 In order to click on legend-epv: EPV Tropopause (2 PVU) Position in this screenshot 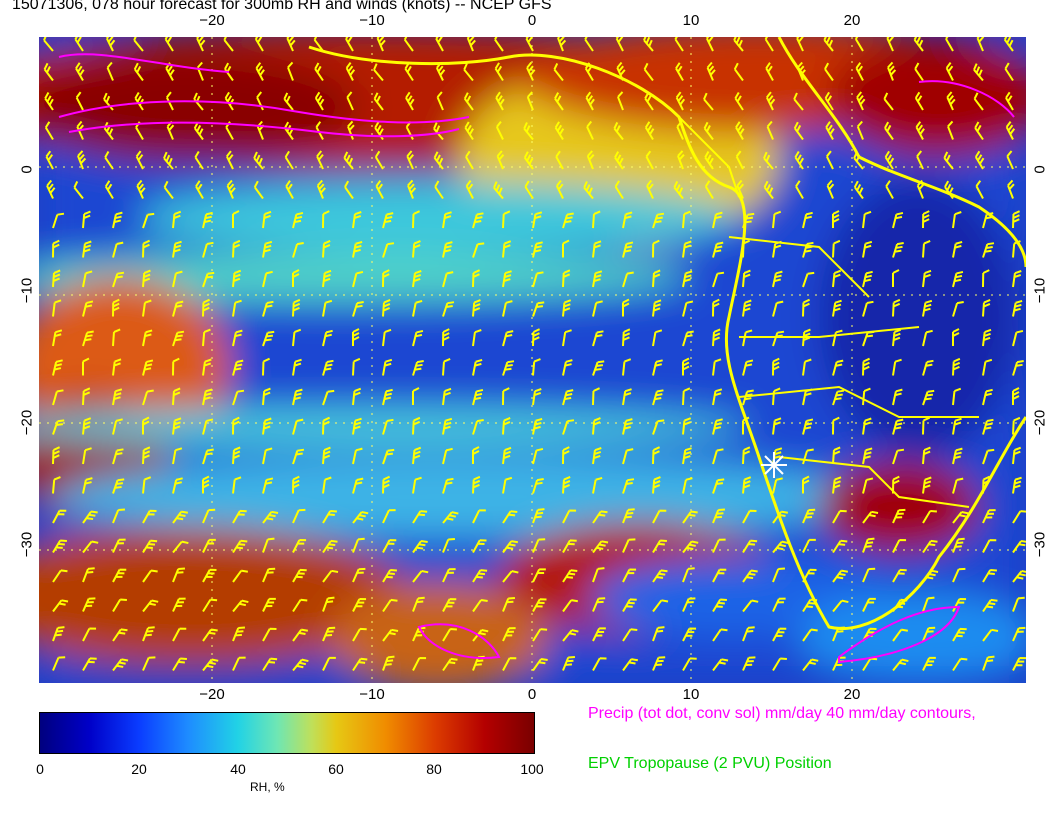, I will do `click(710, 763)`.